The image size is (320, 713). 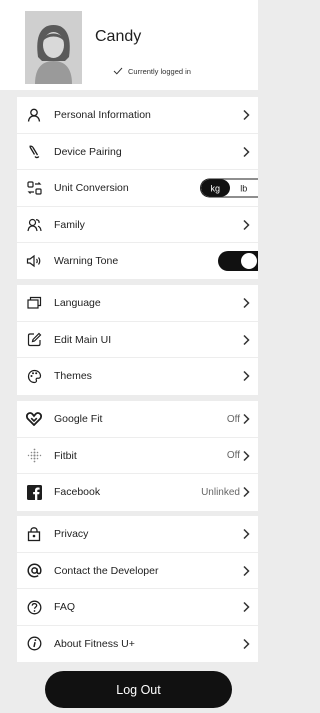 What do you see at coordinates (138, 689) in the screenshot?
I see `logout-button: Log Out` at bounding box center [138, 689].